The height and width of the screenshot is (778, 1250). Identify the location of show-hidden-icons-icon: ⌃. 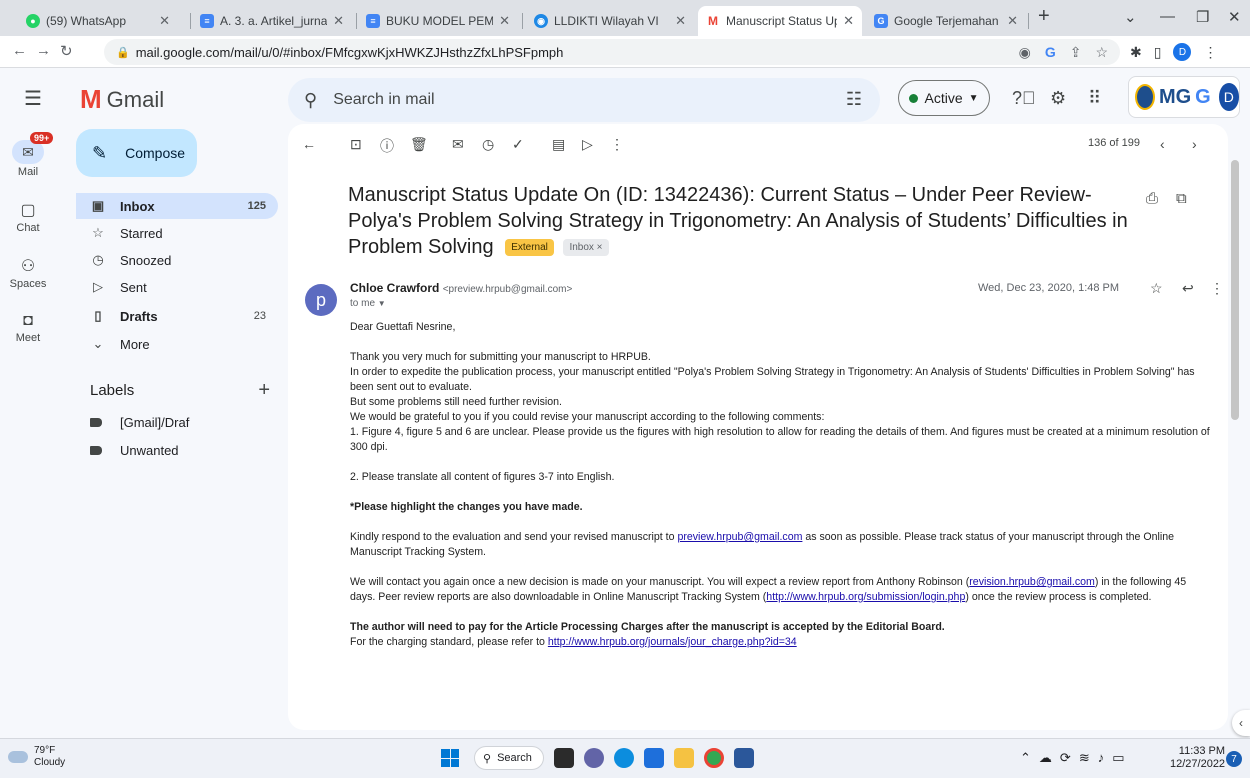
(1025, 758).